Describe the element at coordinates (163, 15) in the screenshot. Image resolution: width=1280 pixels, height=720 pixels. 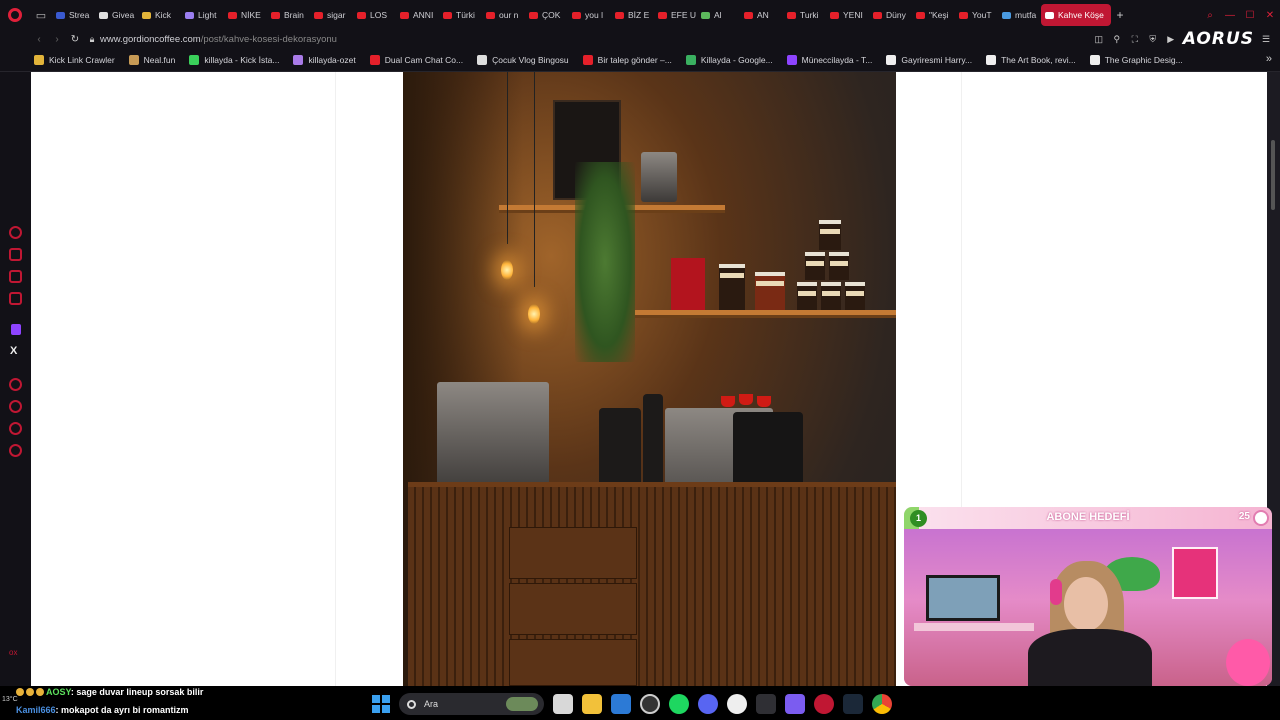
I see `tab-label: Kick` at that location.